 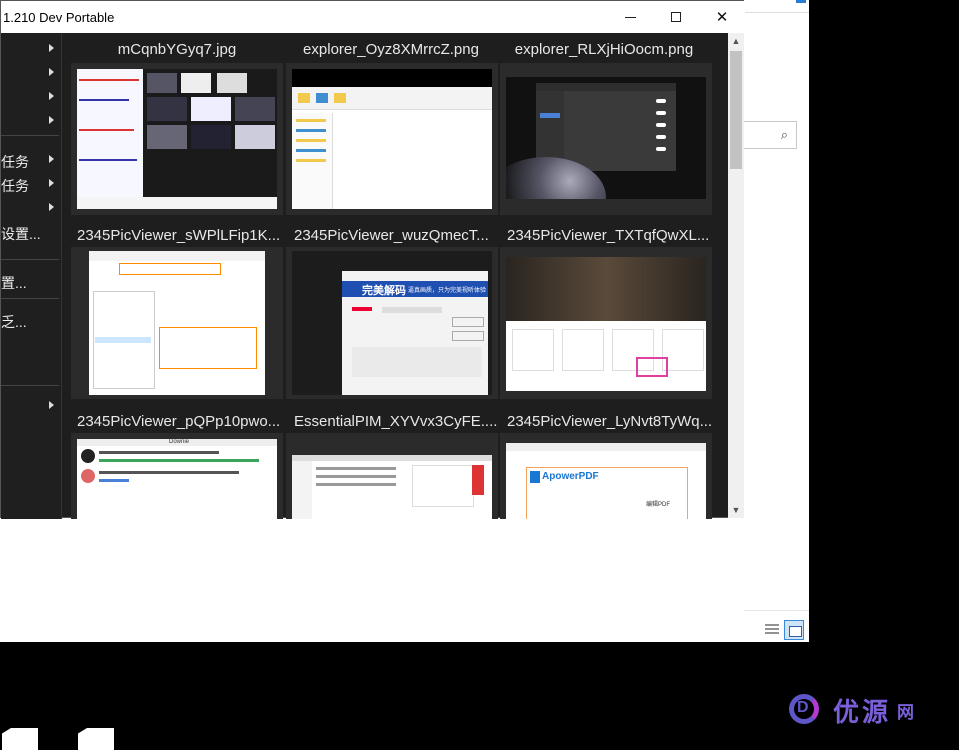 What do you see at coordinates (736, 41) in the screenshot?
I see `scroll-up-arrow-icon: ▲` at bounding box center [736, 41].